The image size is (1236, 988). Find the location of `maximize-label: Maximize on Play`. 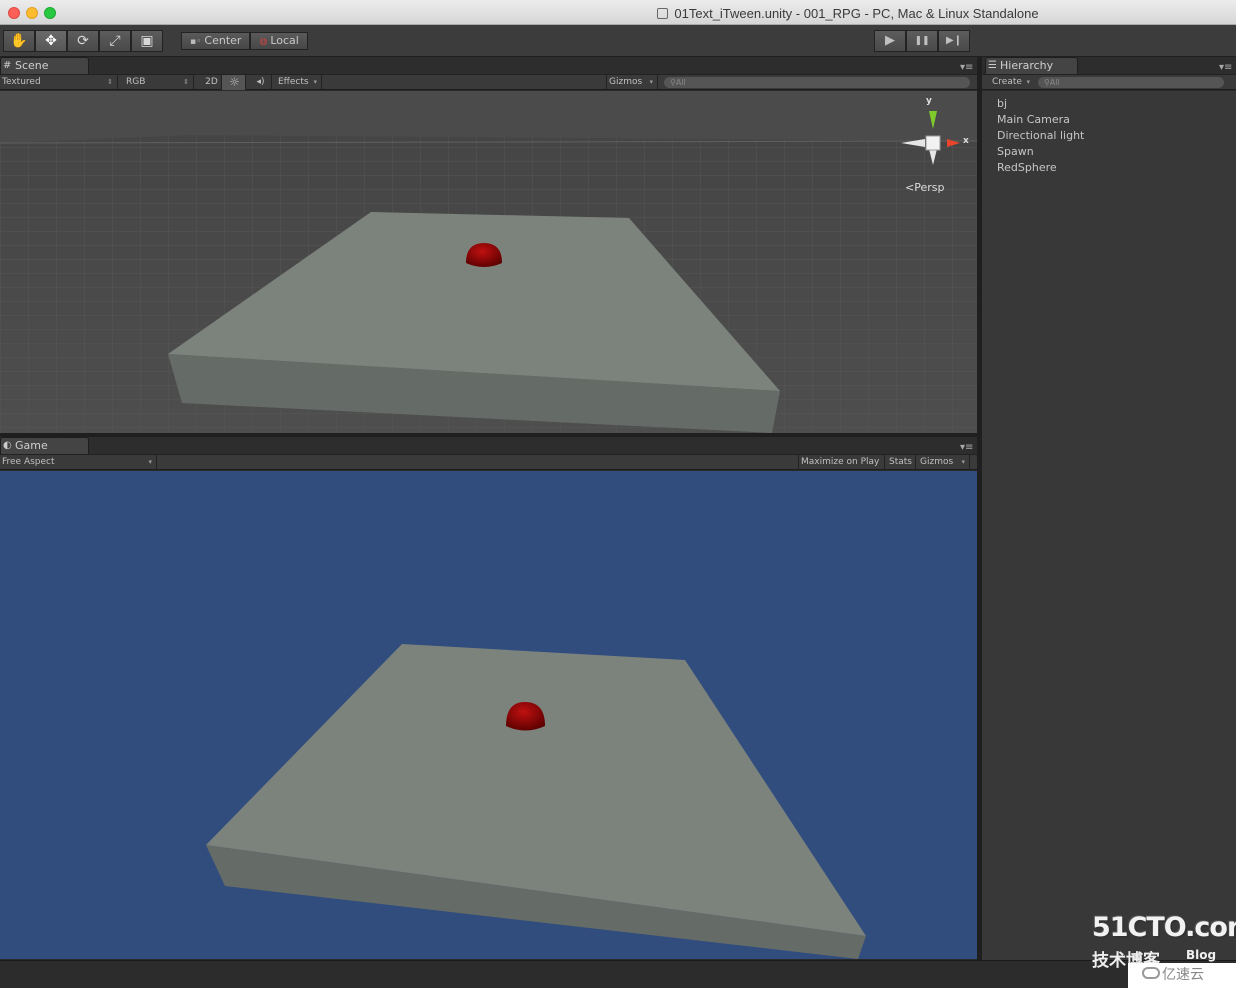

maximize-label: Maximize on Play is located at coordinates (840, 462).